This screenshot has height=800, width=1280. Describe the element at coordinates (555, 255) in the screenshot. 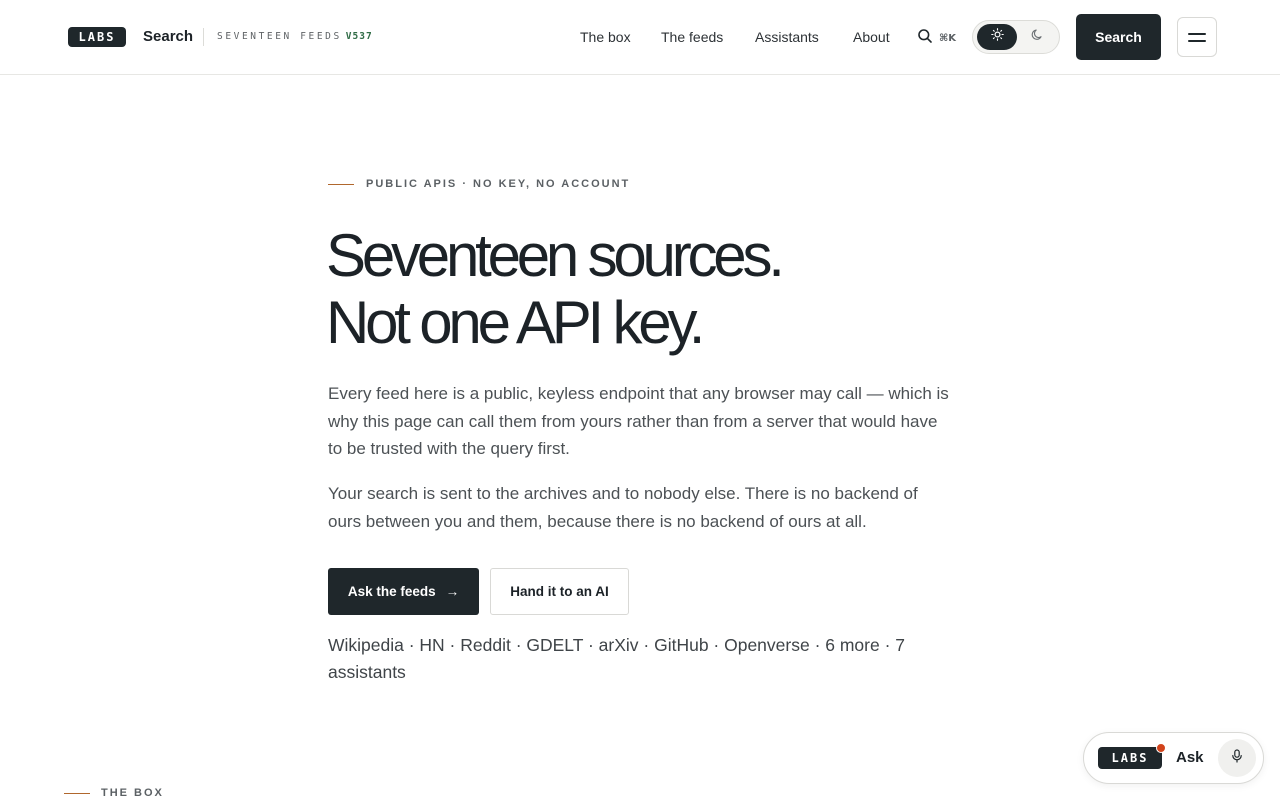

I see `hero-title-line-1: Seventeen sources.` at that location.